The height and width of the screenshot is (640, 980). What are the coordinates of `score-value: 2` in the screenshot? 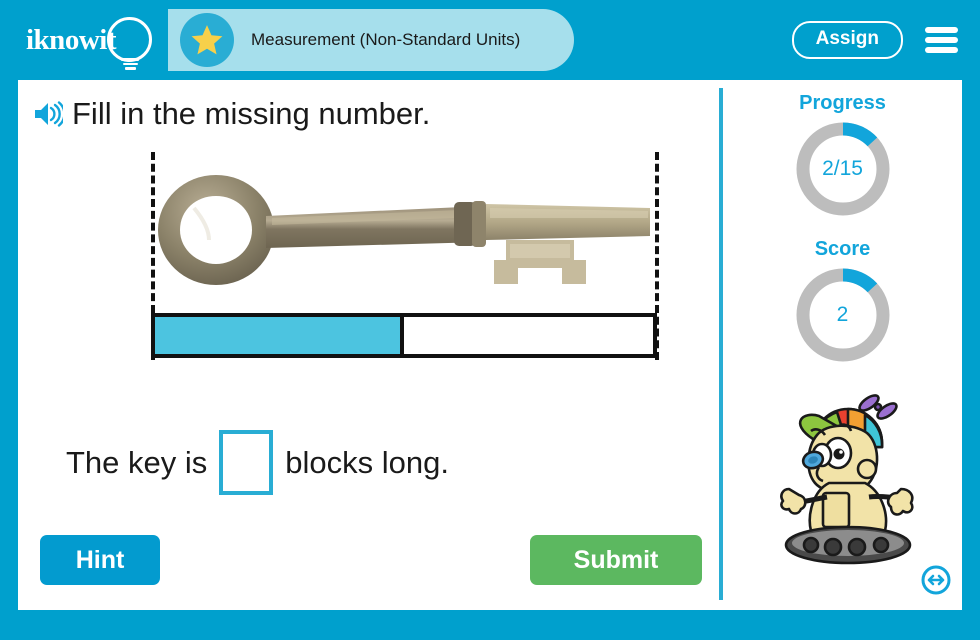 It's located at (842, 314).